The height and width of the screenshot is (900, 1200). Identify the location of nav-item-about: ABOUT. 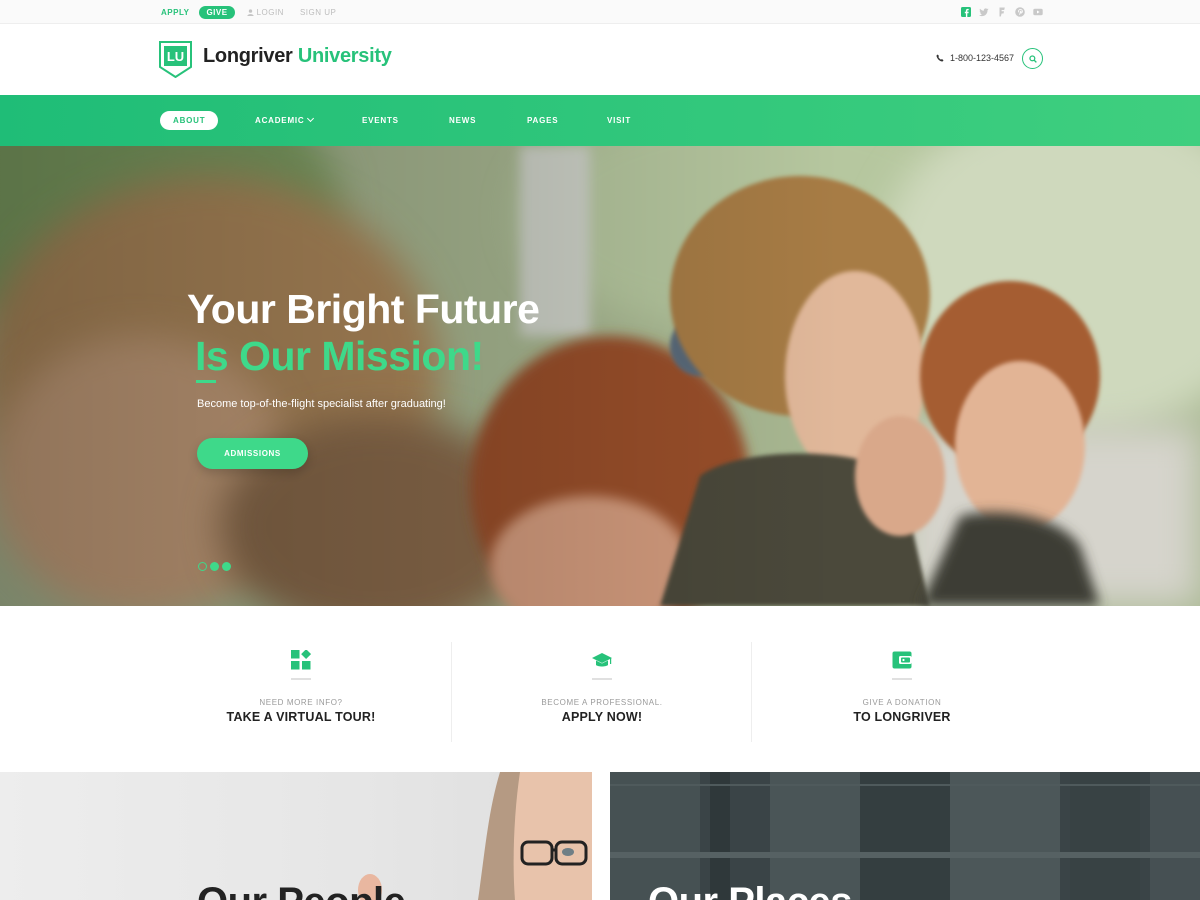
(189, 120).